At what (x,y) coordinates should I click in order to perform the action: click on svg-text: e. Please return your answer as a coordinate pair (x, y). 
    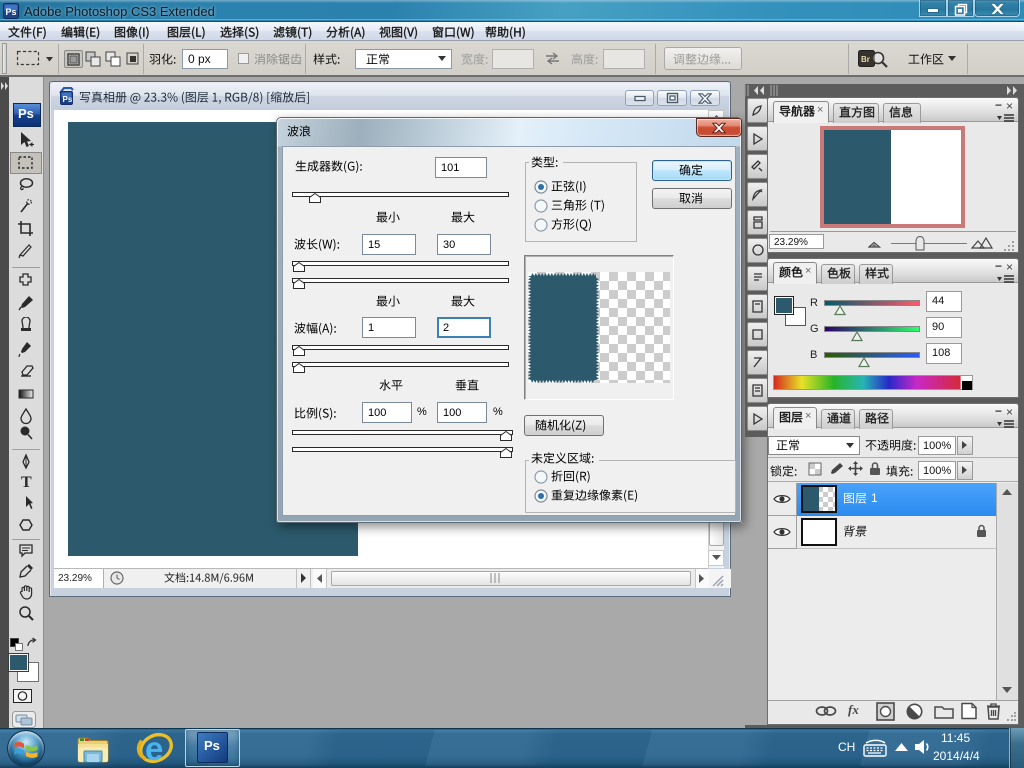
    Looking at the image, I should click on (154, 748).